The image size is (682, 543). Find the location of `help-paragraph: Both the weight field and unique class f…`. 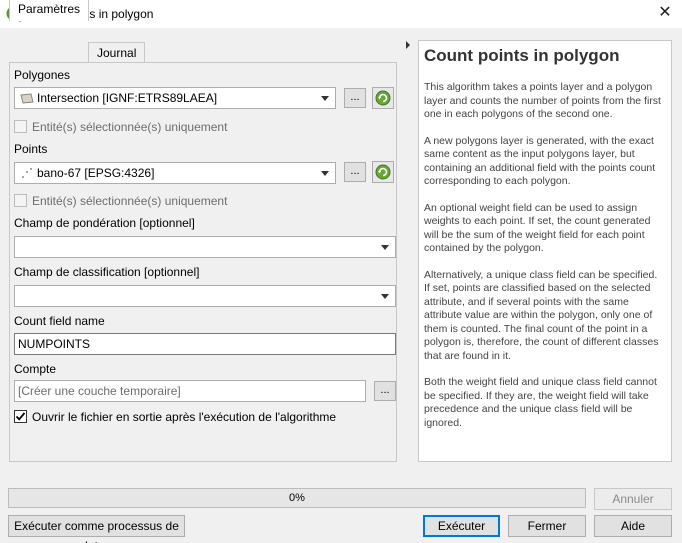

help-paragraph: Both the weight field and unique class f… is located at coordinates (540, 402).